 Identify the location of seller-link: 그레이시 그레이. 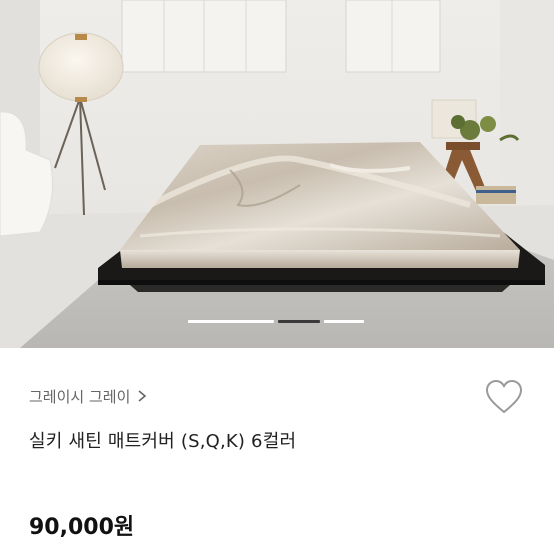
(88, 396).